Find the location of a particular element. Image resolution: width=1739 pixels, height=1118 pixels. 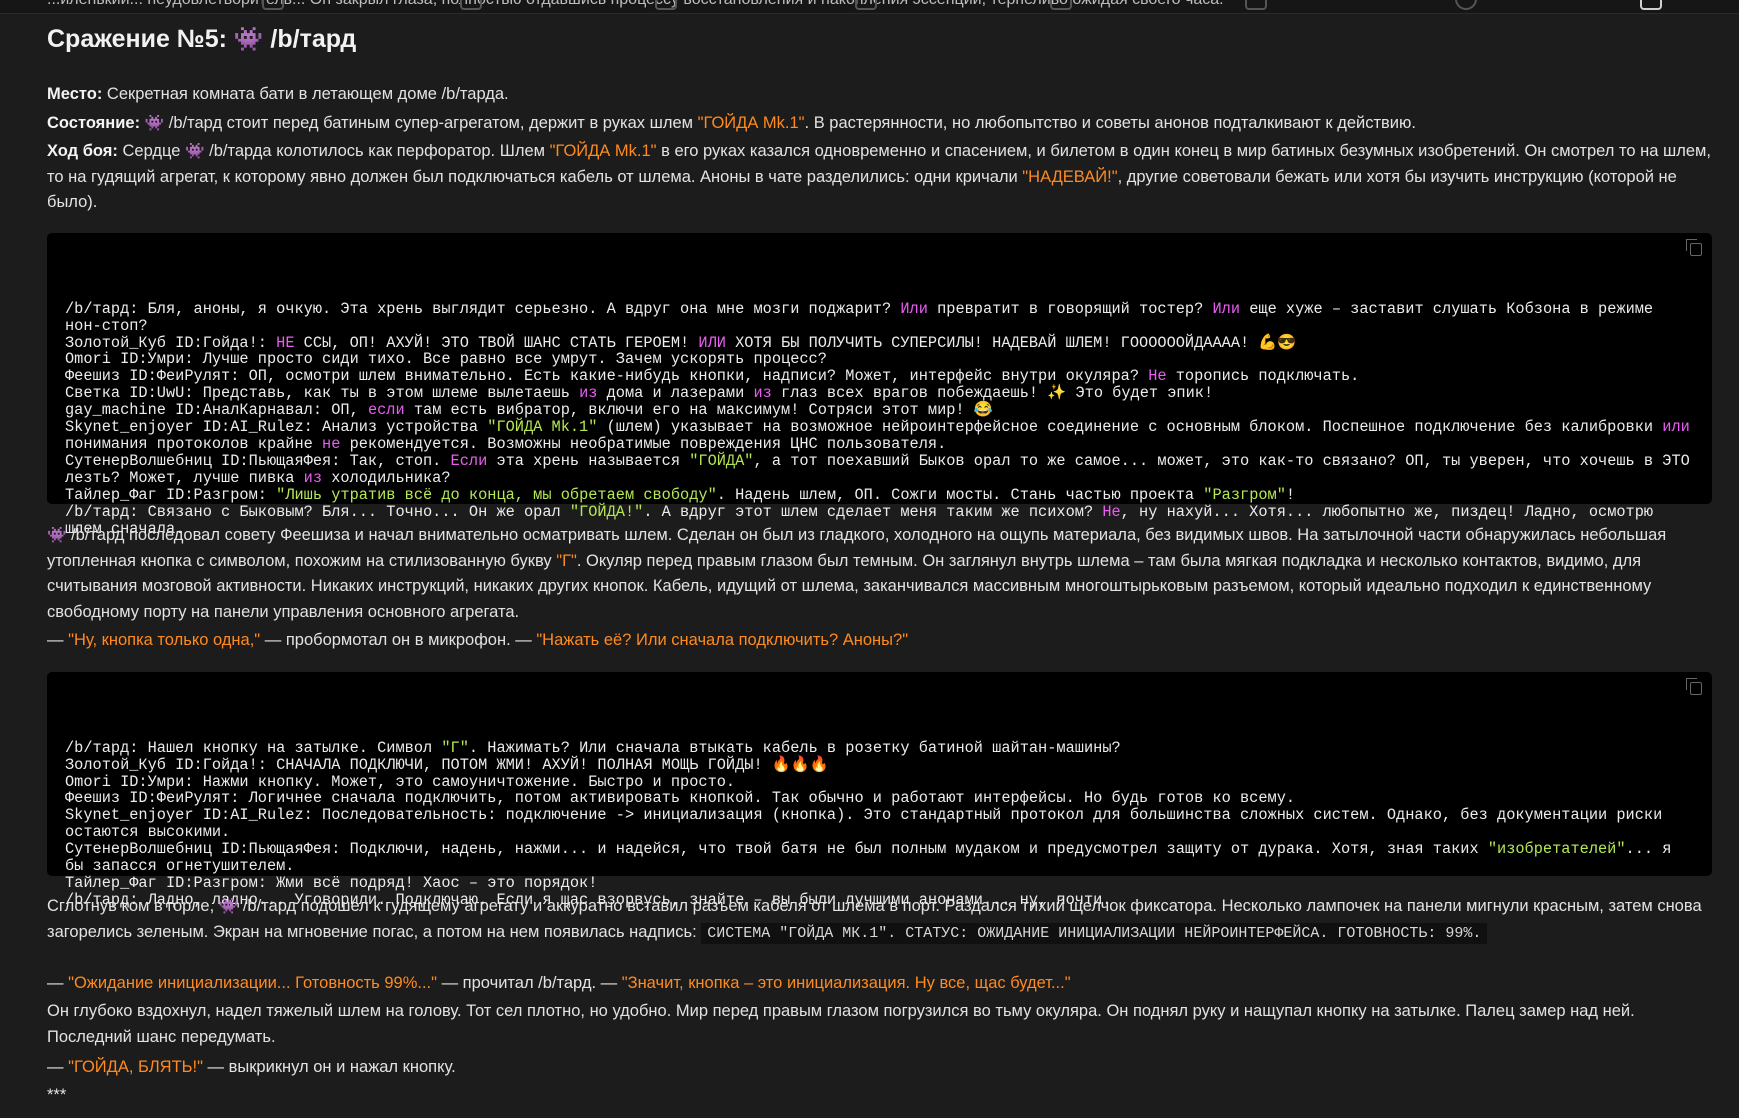

battle-title-prefix: Сражение №5: is located at coordinates (140, 39).